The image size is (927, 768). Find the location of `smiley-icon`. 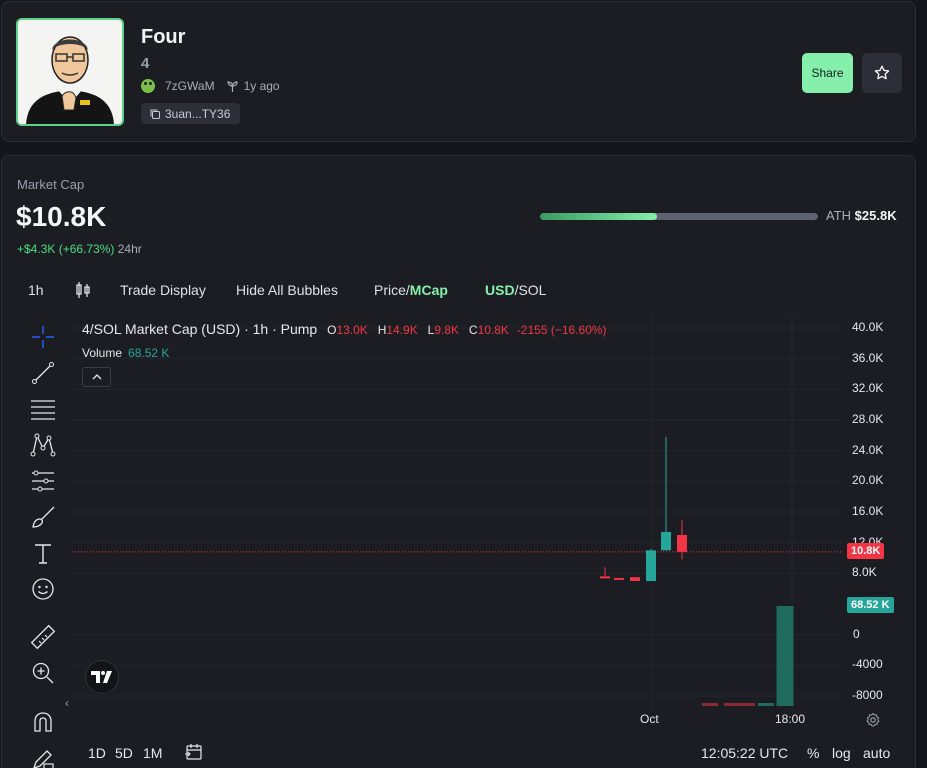

smiley-icon is located at coordinates (43, 589).